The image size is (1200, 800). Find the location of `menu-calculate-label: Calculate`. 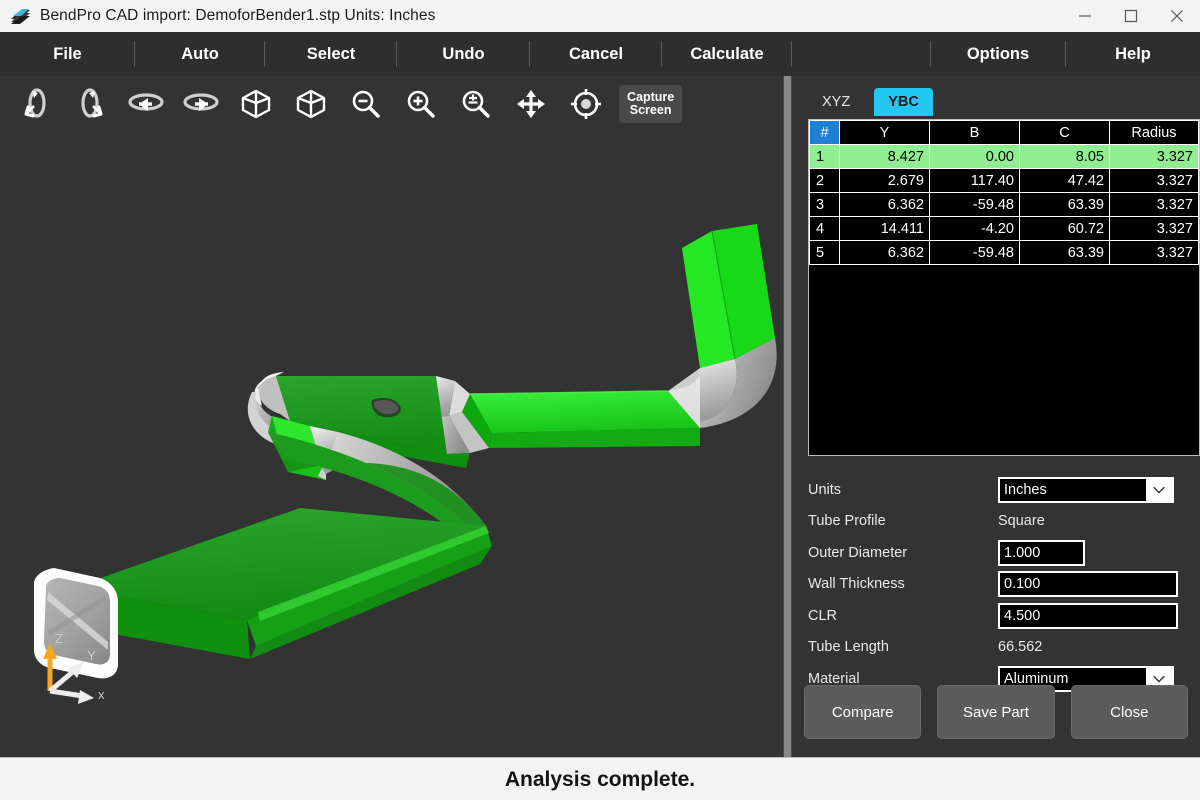

menu-calculate-label: Calculate is located at coordinates (727, 53).